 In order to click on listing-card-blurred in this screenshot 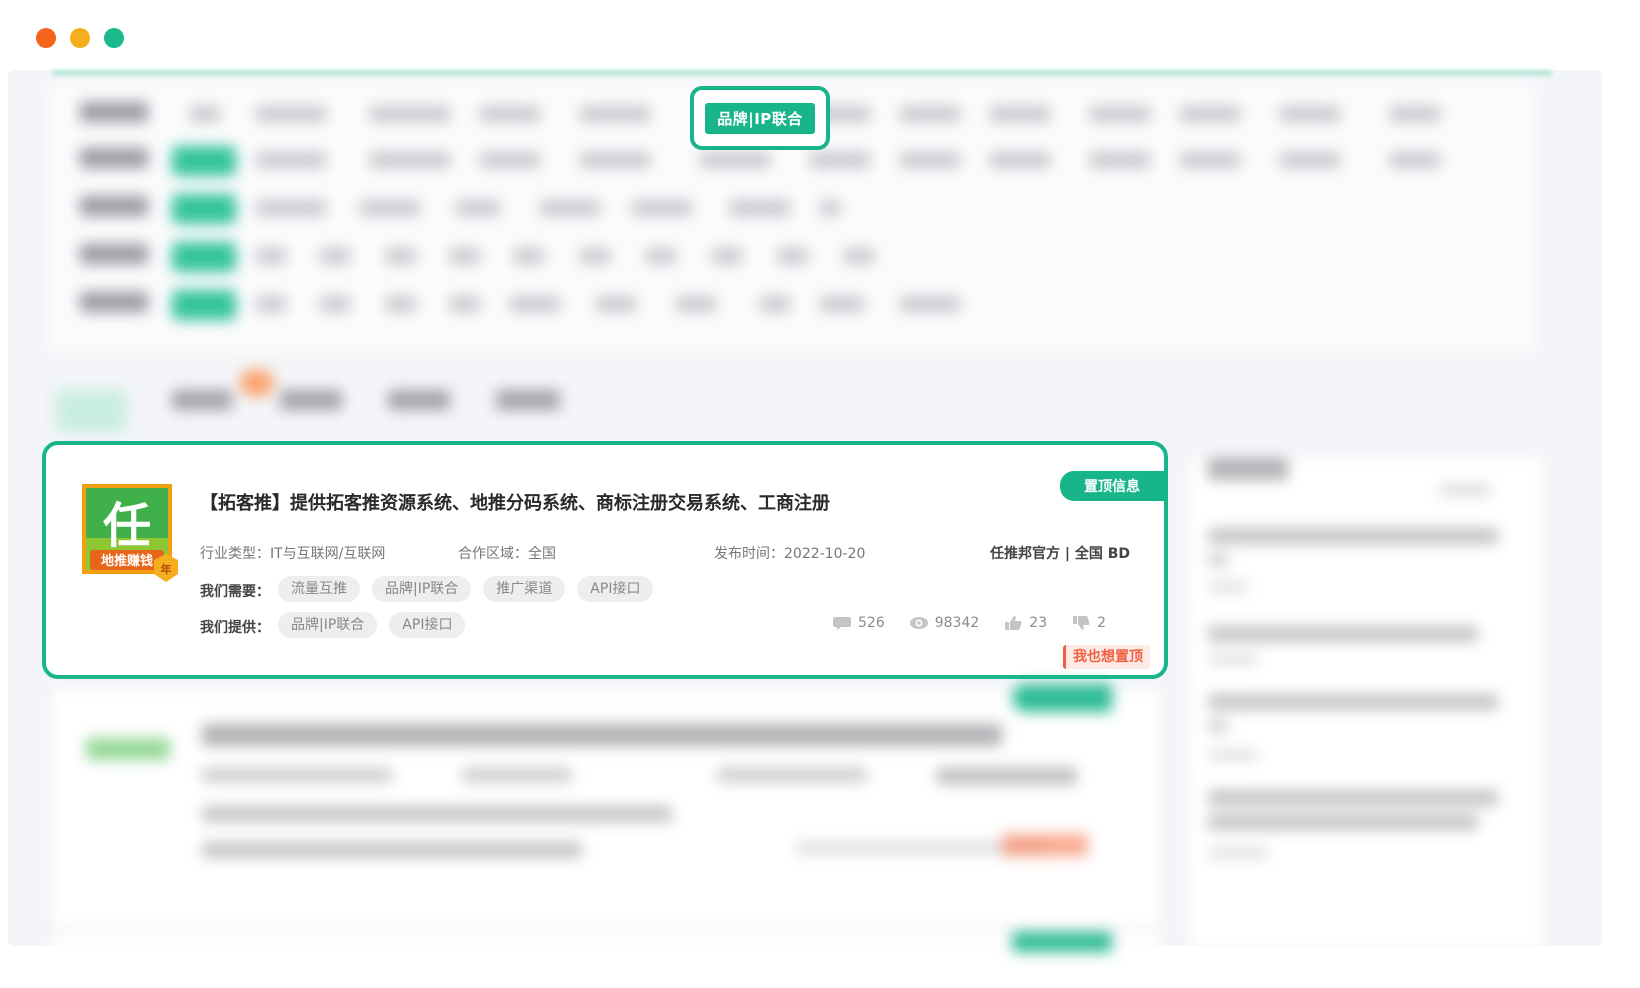, I will do `click(606, 942)`.